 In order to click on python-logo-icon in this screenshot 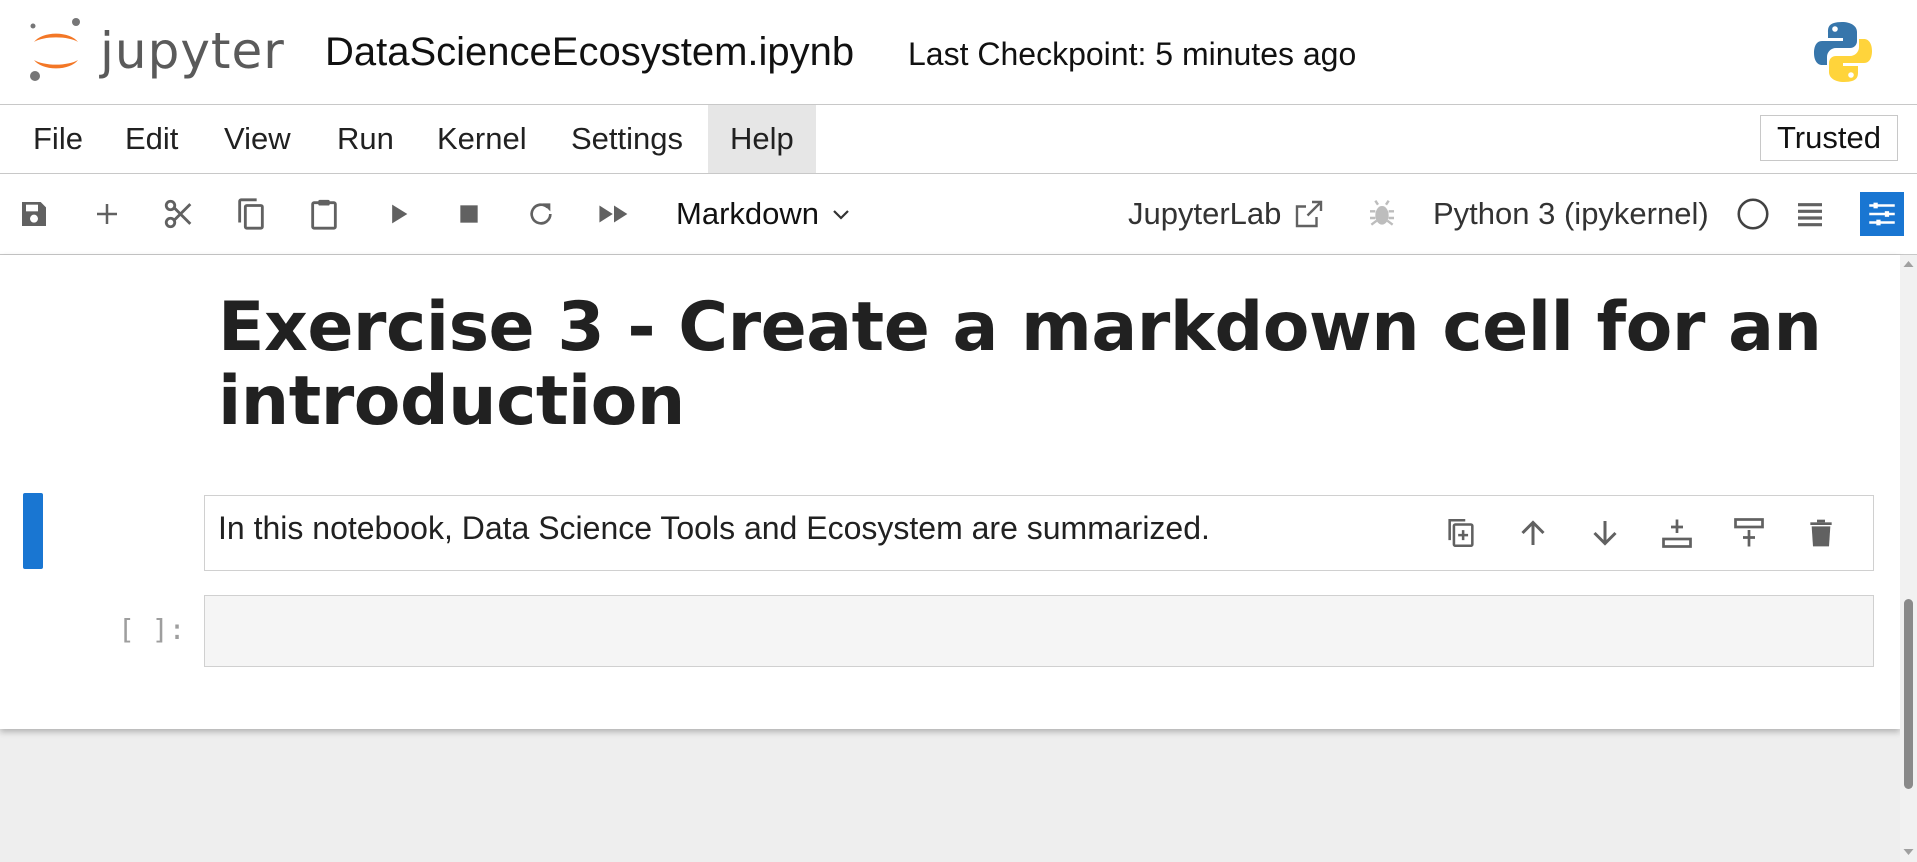, I will do `click(1843, 52)`.